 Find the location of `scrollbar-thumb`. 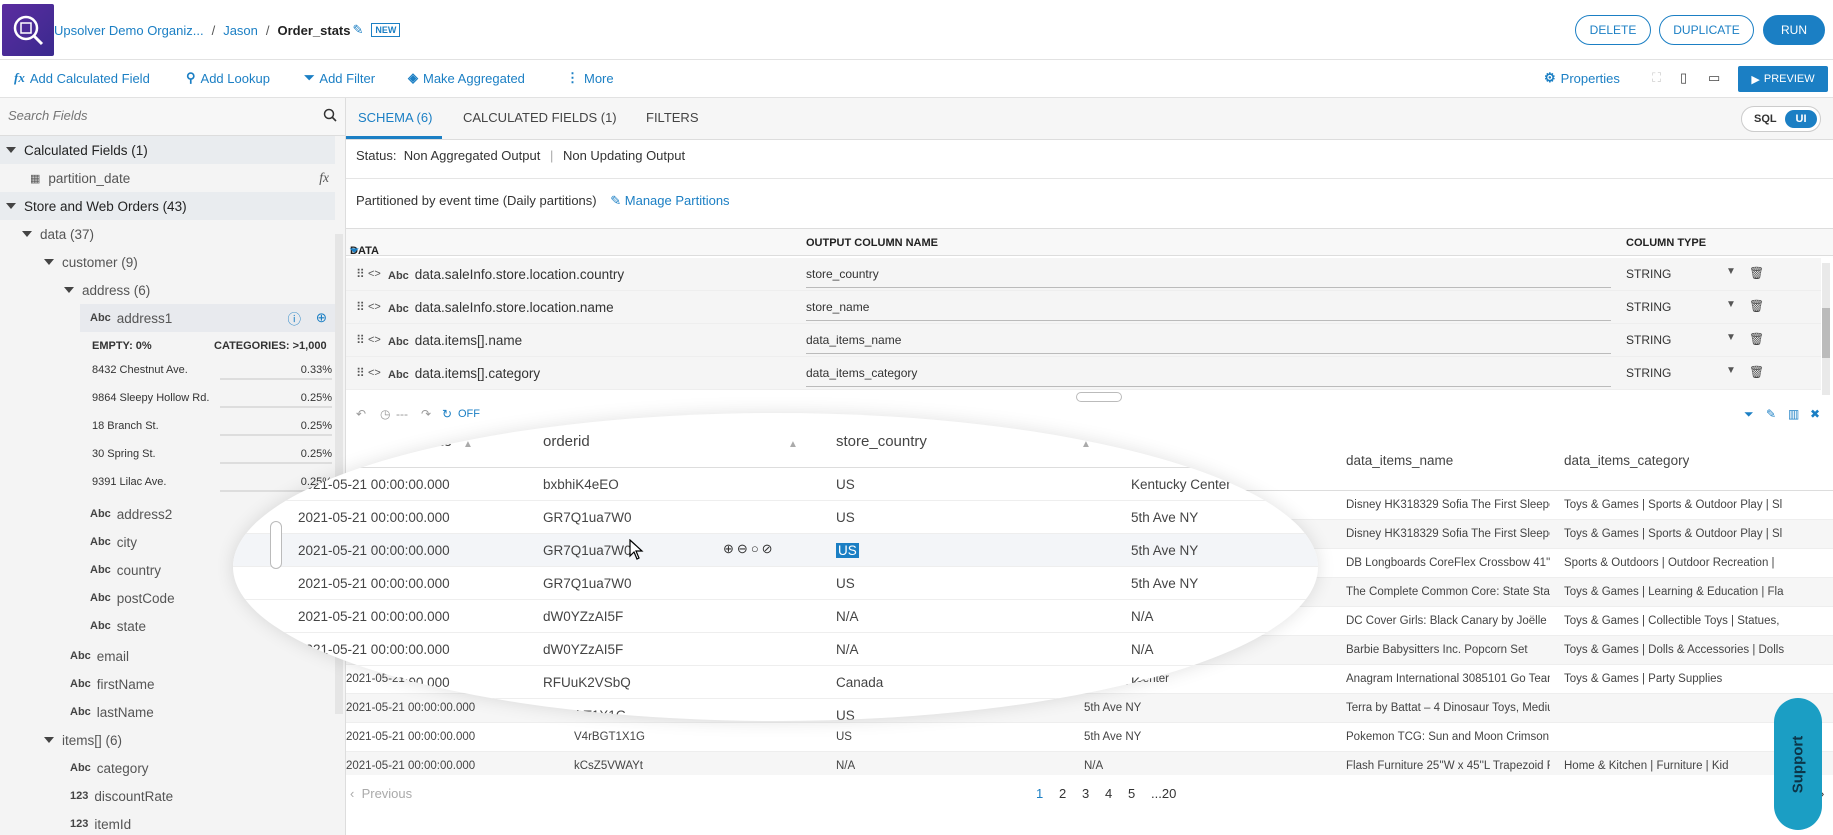

scrollbar-thumb is located at coordinates (1826, 333).